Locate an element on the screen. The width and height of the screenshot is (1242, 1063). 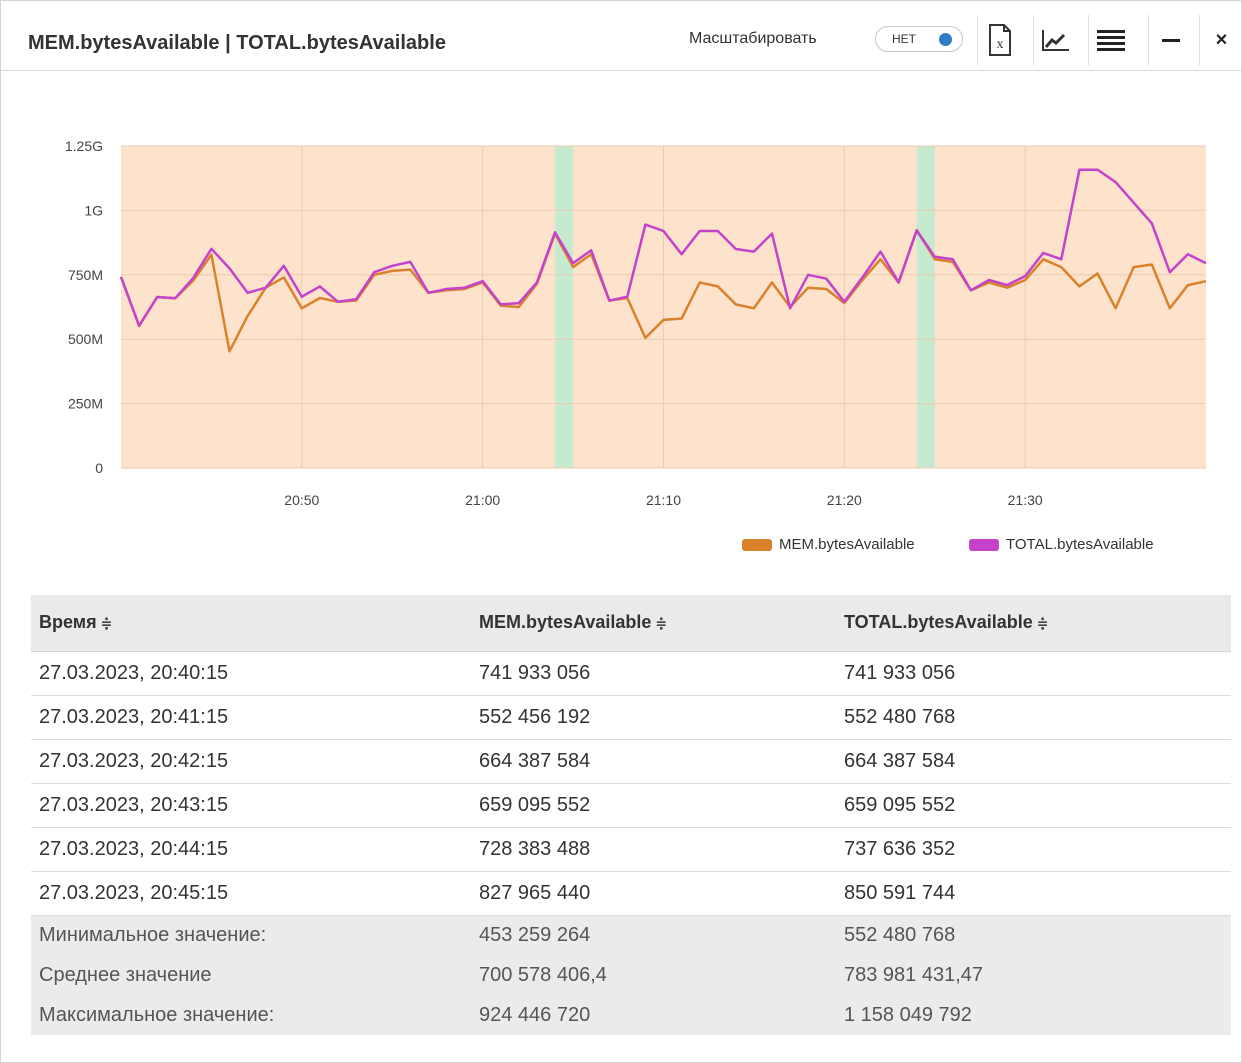
scale-label: Масштабировать is located at coordinates (753, 38).